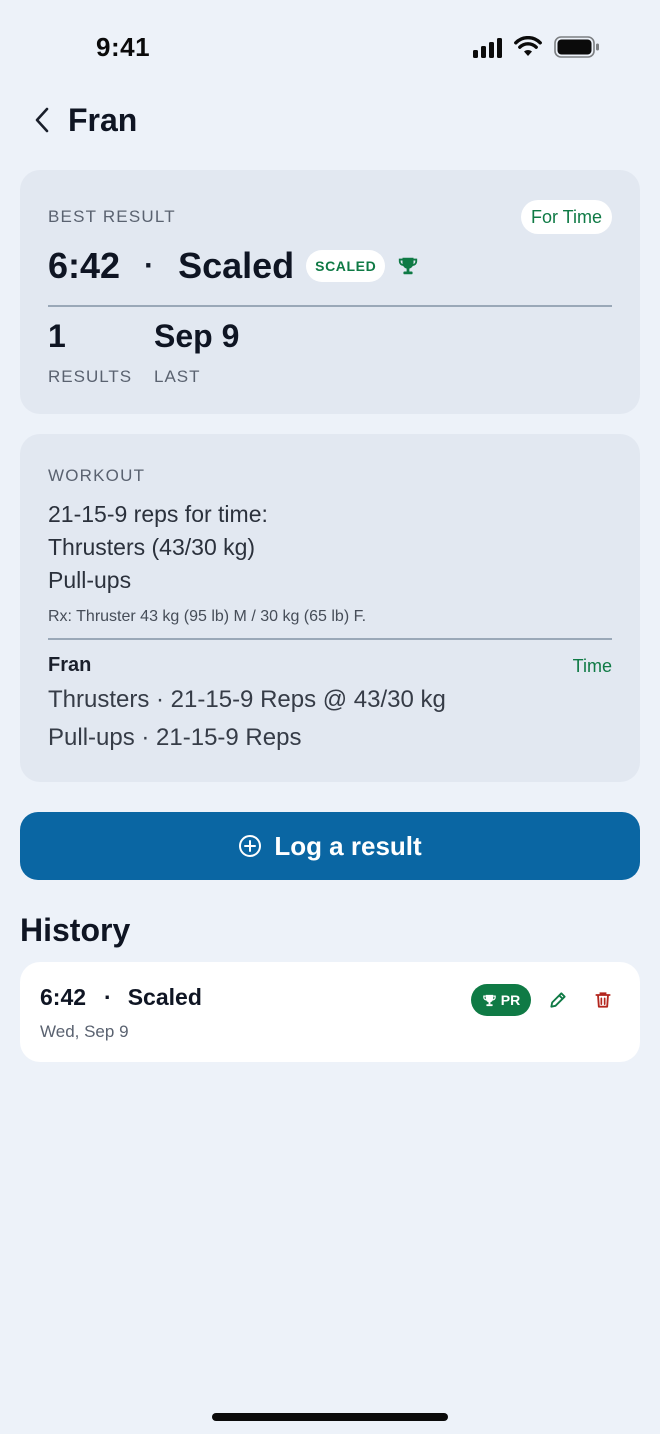 Image resolution: width=660 pixels, height=1434 pixels. I want to click on page-title: Fran, so click(103, 119).